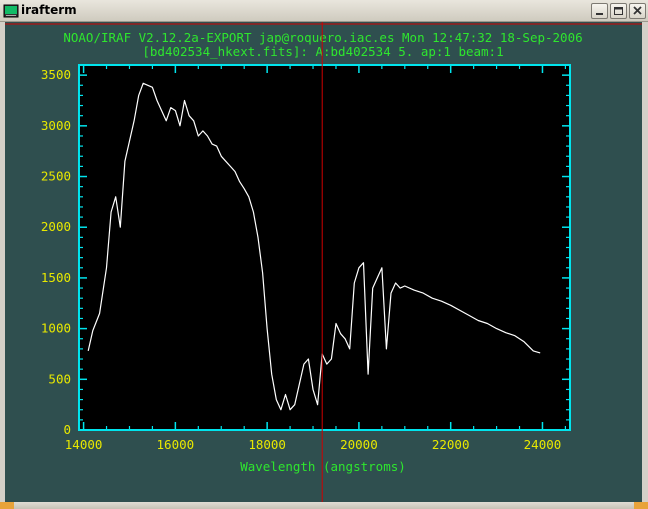 The image size is (648, 509). I want to click on resize-grip-right, so click(641, 505).